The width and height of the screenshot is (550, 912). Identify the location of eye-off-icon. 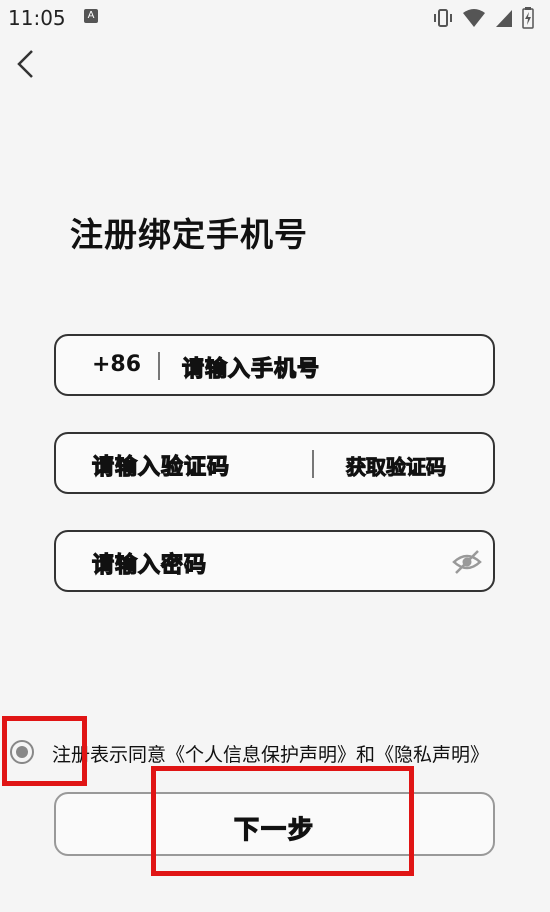
(467, 562).